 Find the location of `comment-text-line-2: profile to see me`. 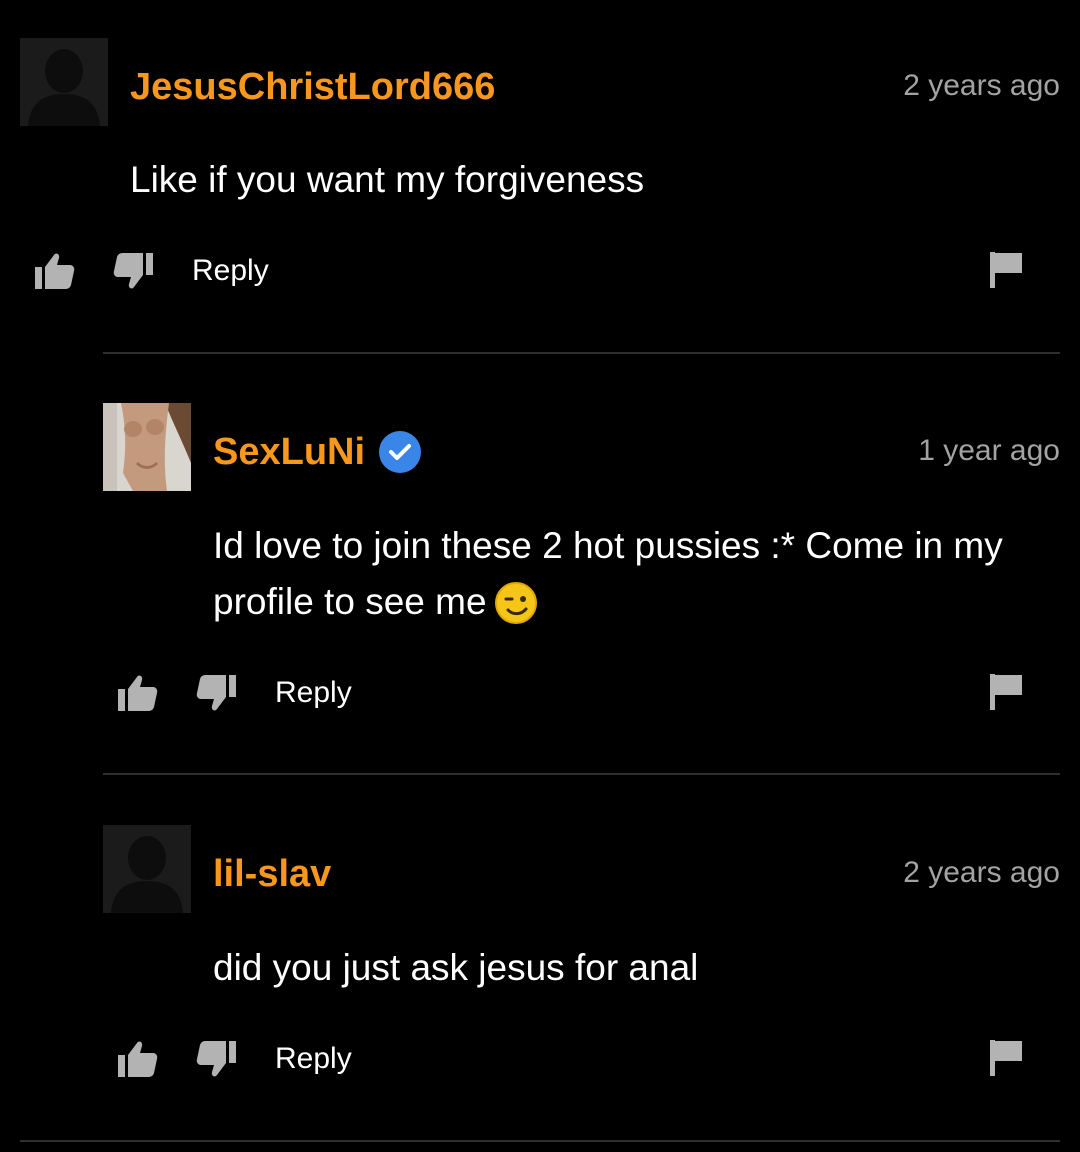

comment-text-line-2: profile to see me is located at coordinates (633, 602).